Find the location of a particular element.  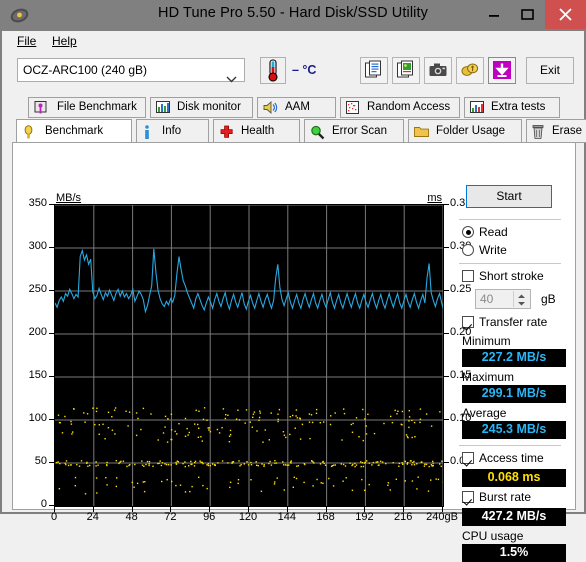

tab-label: Info is located at coordinates (171, 131).